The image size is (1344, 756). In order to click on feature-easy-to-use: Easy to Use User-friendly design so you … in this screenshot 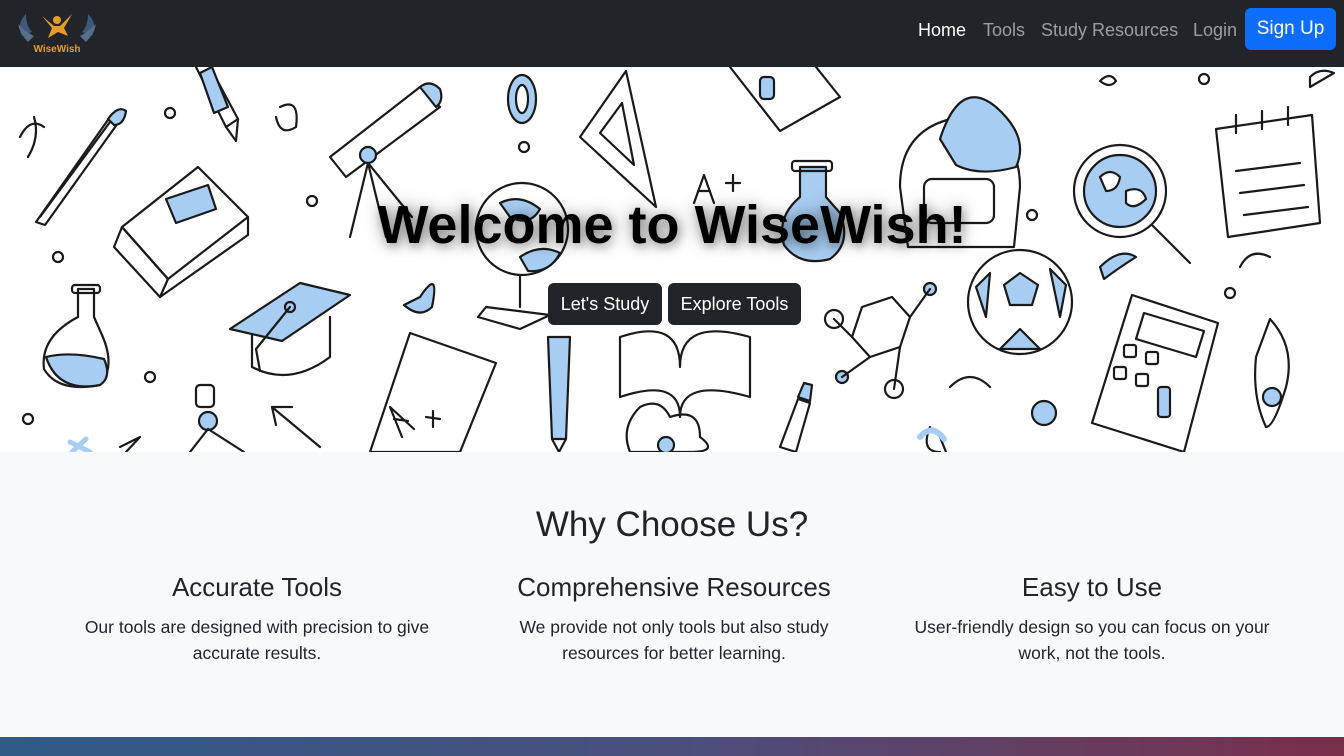, I will do `click(1092, 618)`.